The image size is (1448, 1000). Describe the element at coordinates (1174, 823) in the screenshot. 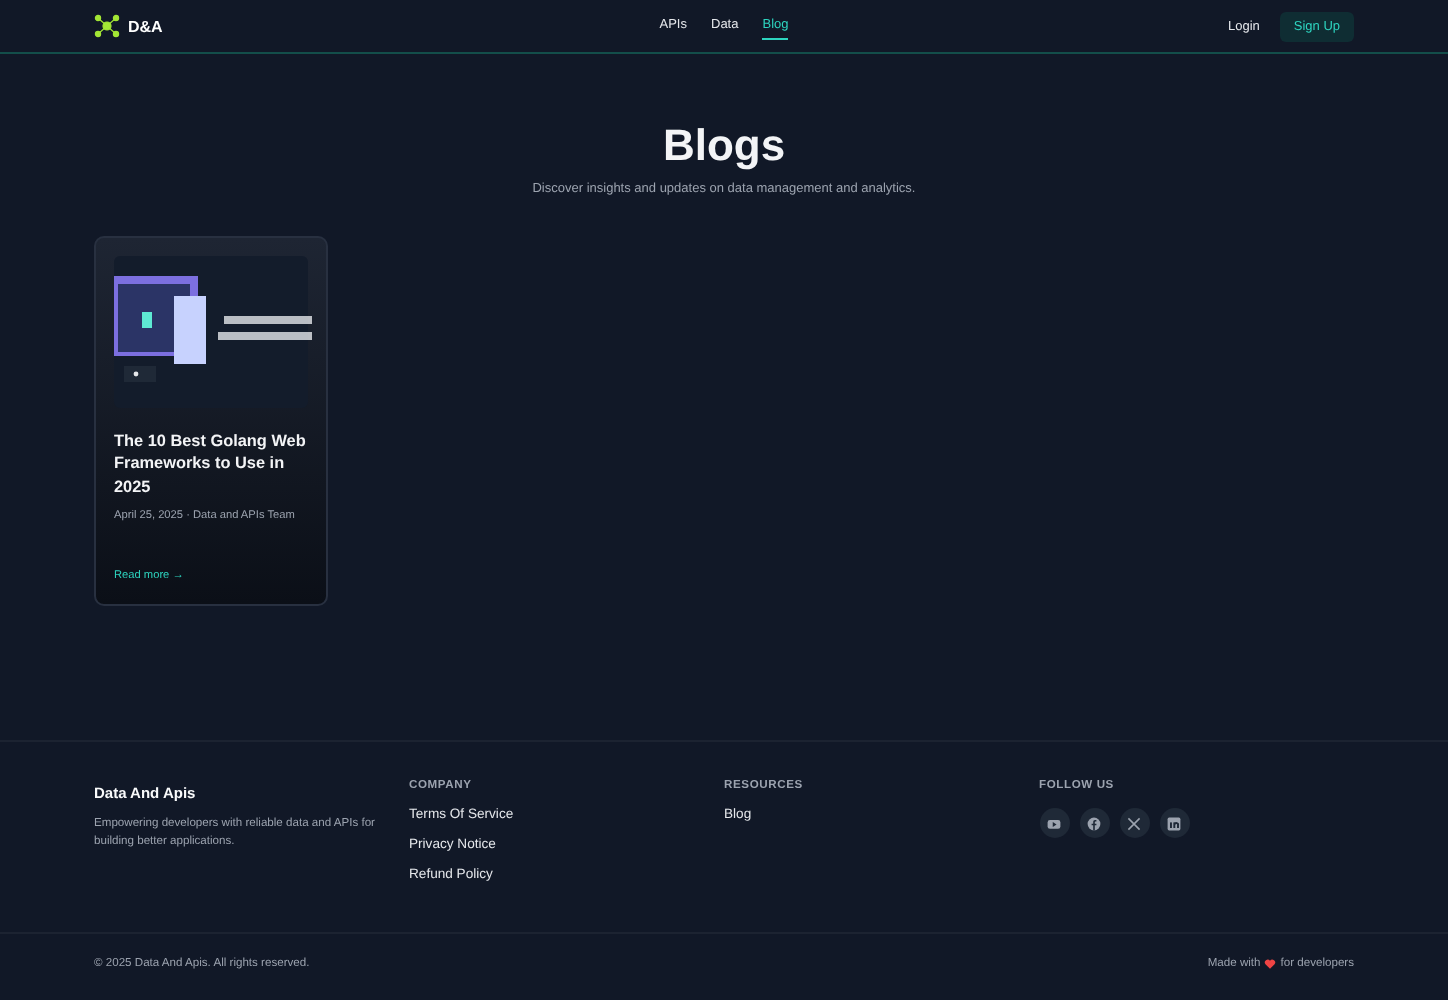

I see `linkedin-icon` at that location.